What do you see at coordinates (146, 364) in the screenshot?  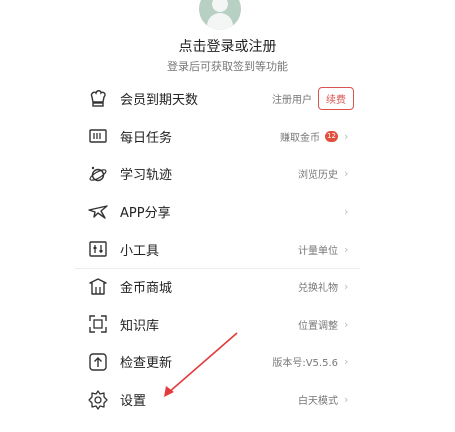 I see `menu-item-label: 检查更新` at bounding box center [146, 364].